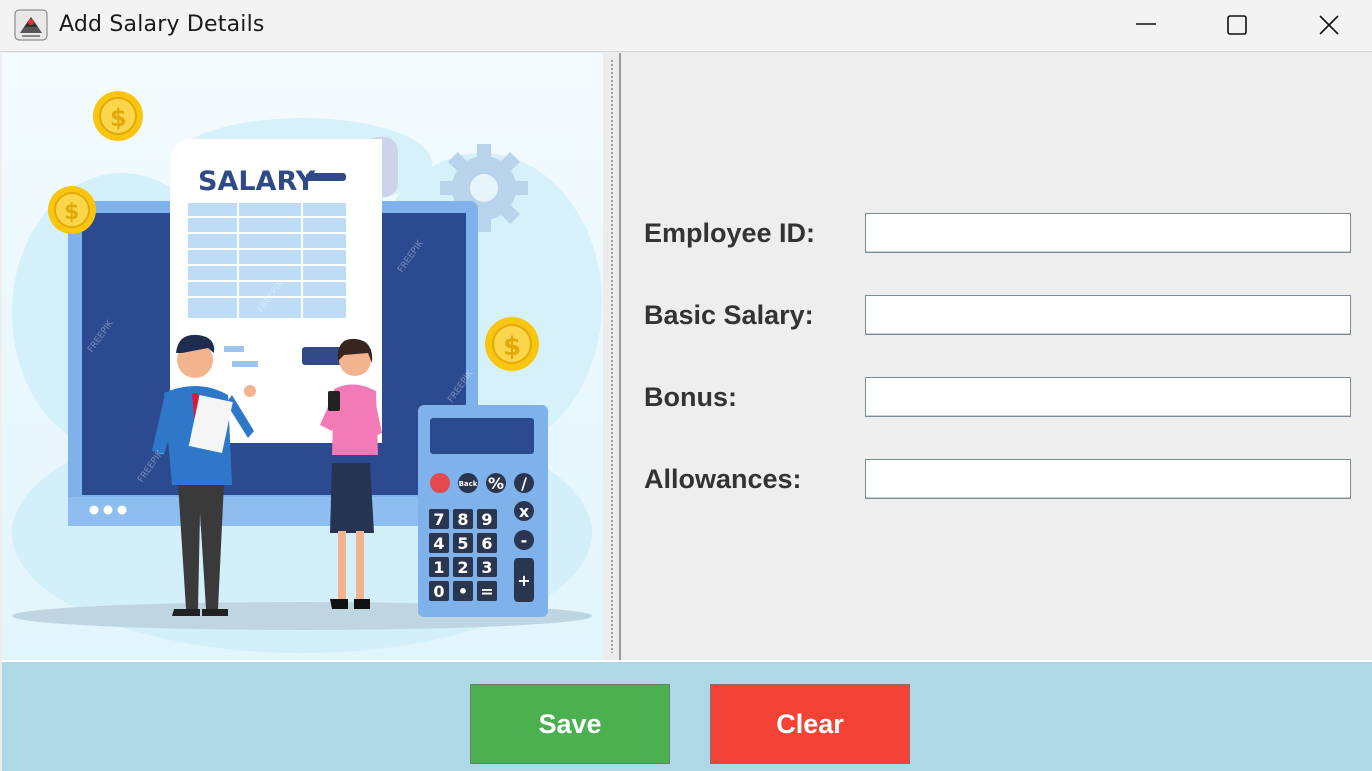 The width and height of the screenshot is (1372, 771). I want to click on calc-key-label: 5, so click(462, 543).